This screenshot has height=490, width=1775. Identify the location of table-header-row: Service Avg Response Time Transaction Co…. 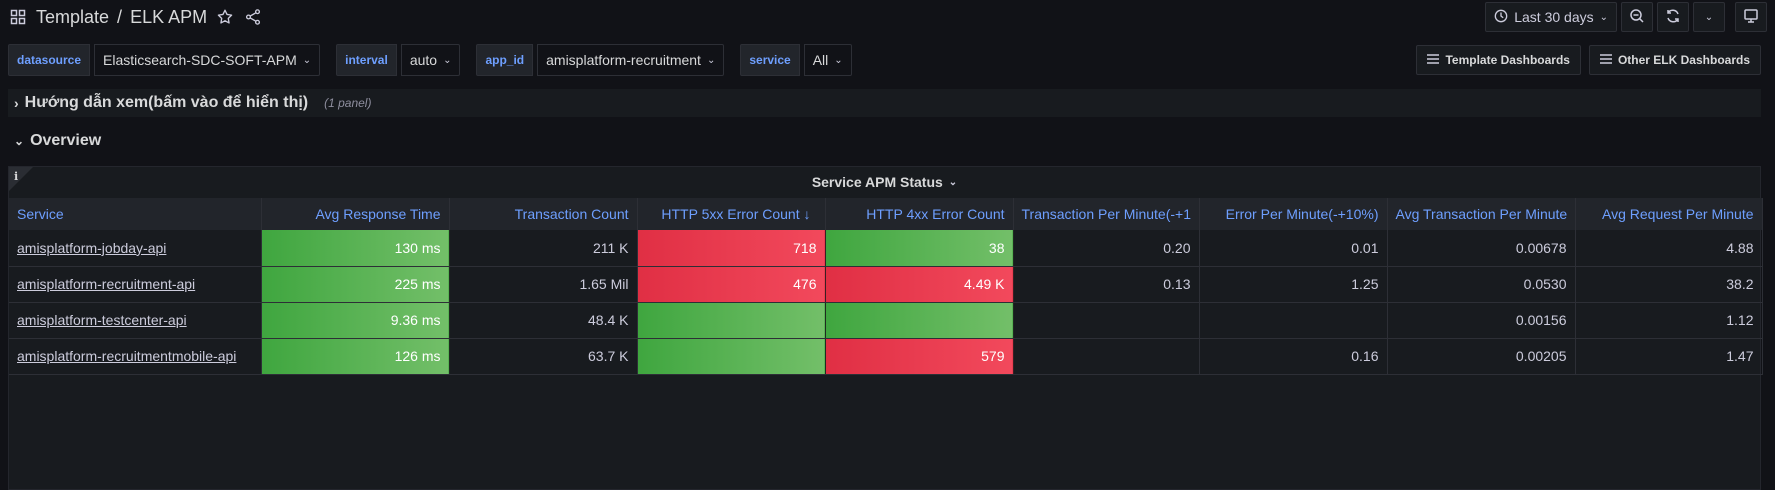
(886, 214).